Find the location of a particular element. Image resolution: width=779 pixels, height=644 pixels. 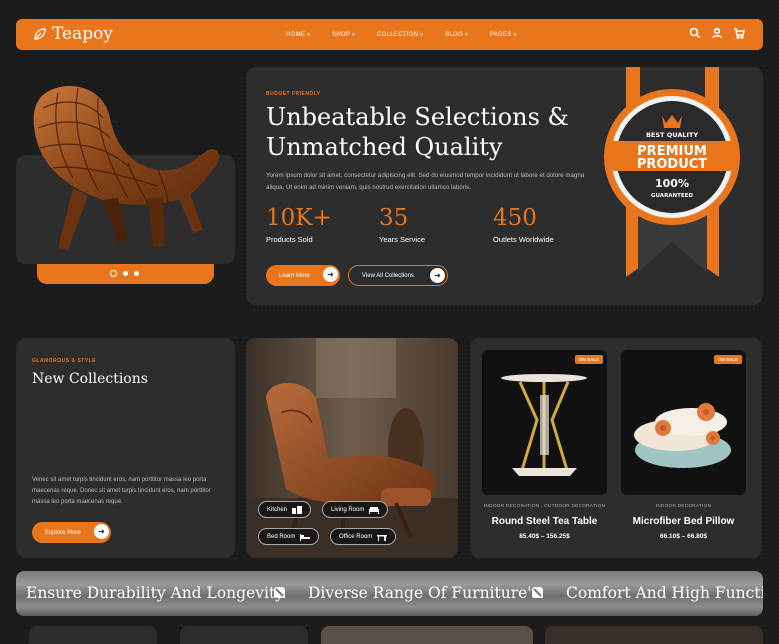

sofa-icon is located at coordinates (374, 510).